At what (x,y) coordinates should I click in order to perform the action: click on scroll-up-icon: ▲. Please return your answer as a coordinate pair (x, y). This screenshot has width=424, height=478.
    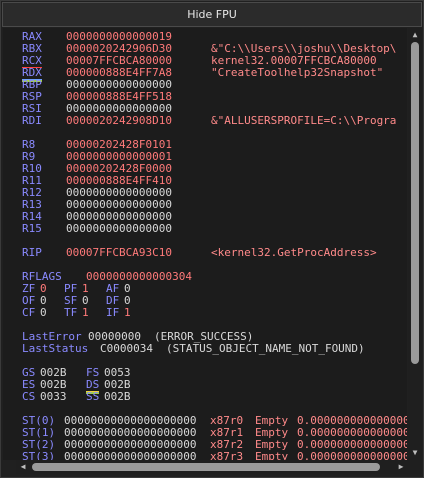
    Looking at the image, I should click on (415, 35).